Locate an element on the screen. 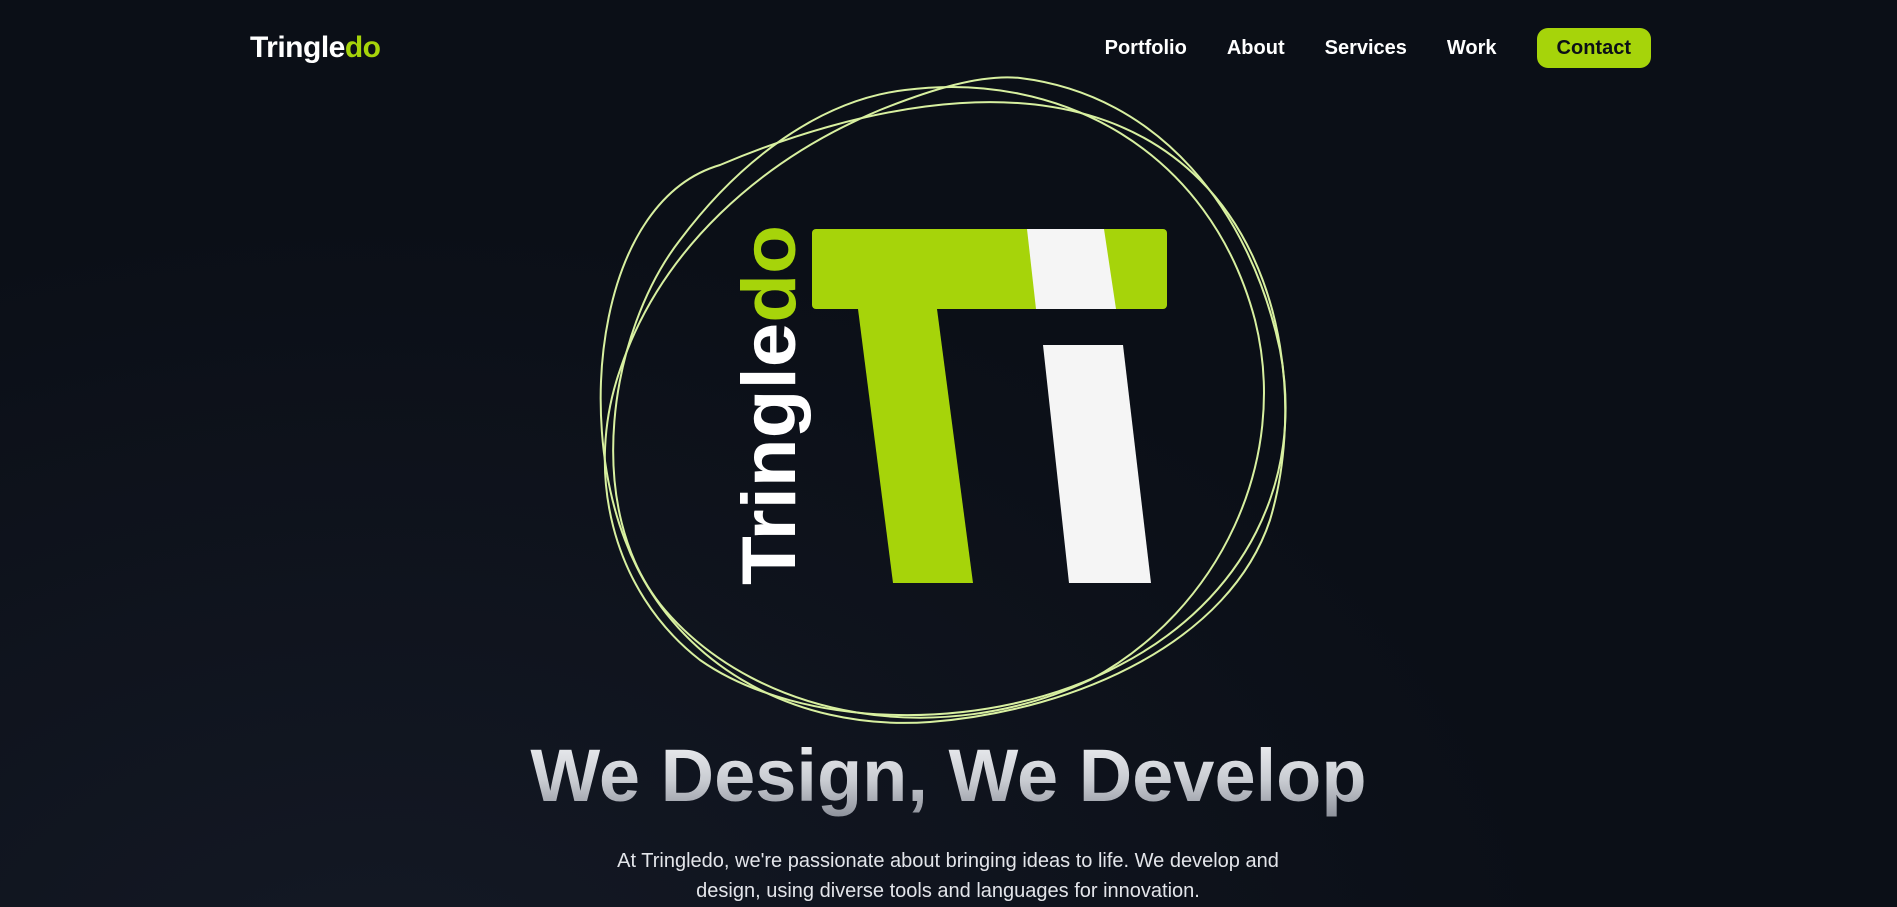 The height and width of the screenshot is (907, 1897). i-stem is located at coordinates (1097, 464).